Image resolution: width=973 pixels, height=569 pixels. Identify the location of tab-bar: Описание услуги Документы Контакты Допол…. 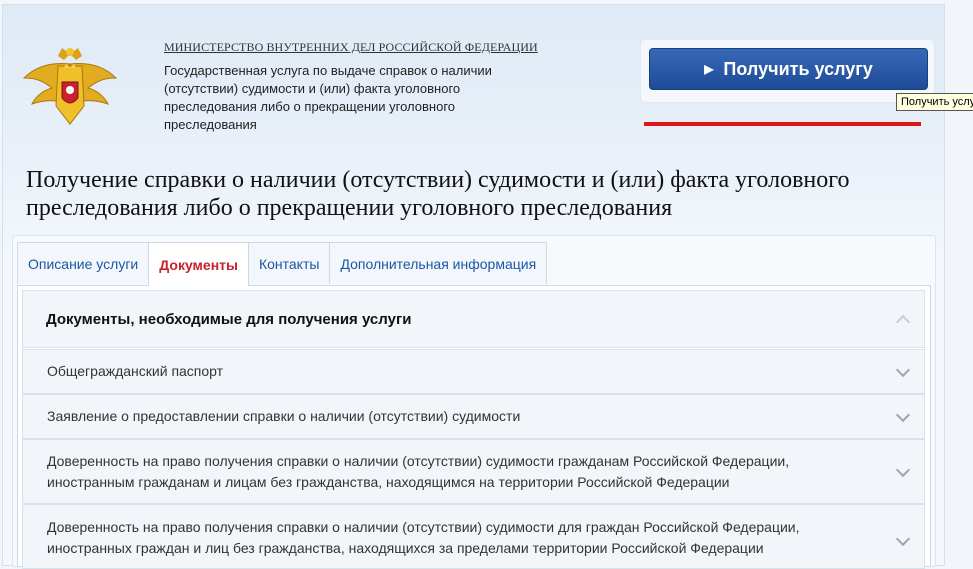
(282, 264).